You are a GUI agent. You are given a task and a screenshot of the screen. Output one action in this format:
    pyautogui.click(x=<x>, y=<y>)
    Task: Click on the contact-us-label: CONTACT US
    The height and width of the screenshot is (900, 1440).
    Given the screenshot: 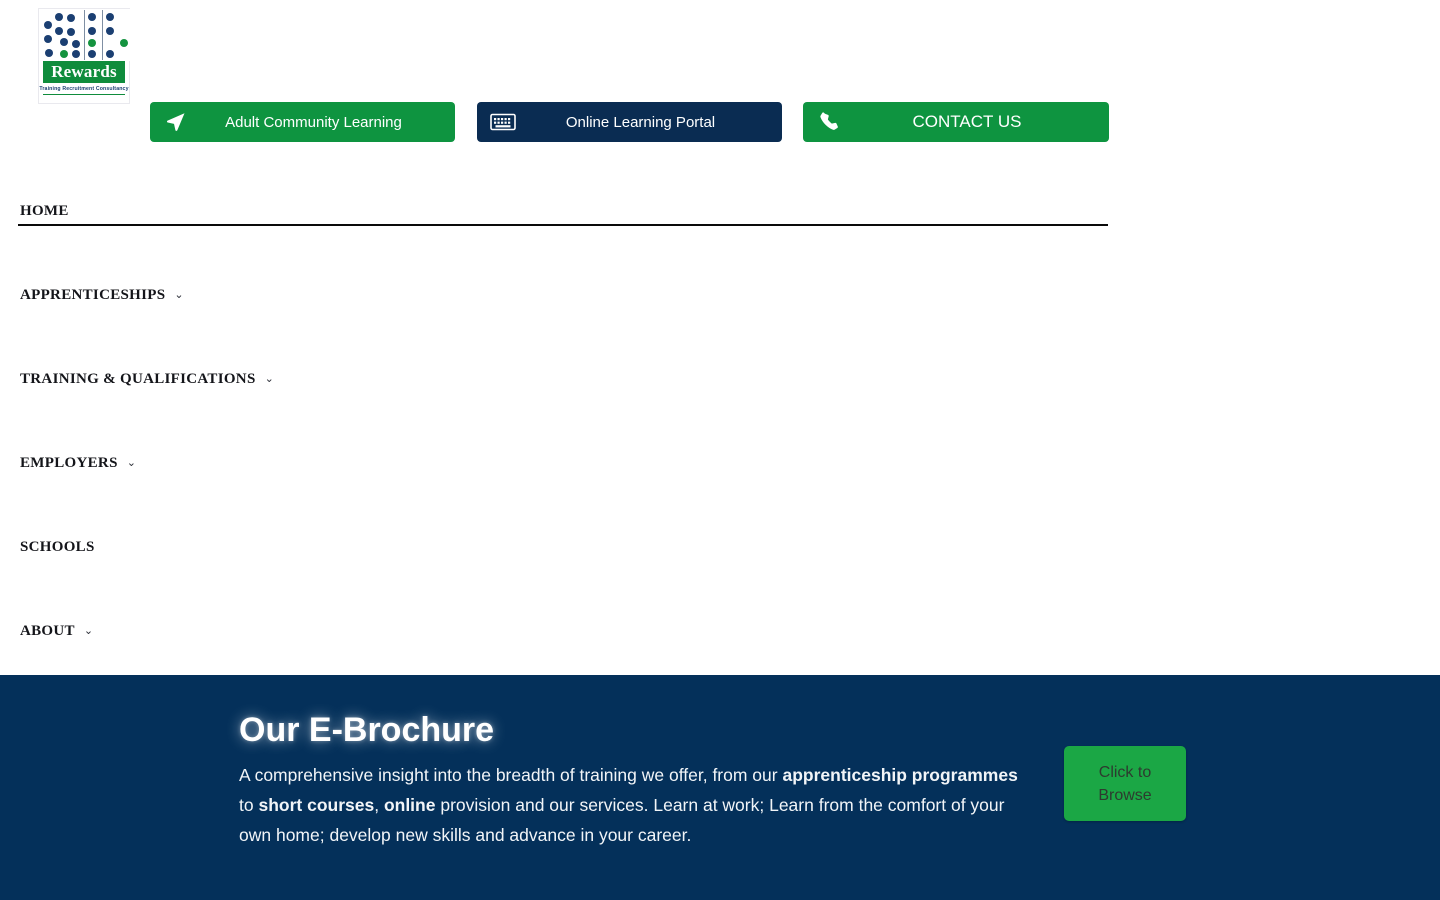 What is the action you would take?
    pyautogui.click(x=967, y=121)
    